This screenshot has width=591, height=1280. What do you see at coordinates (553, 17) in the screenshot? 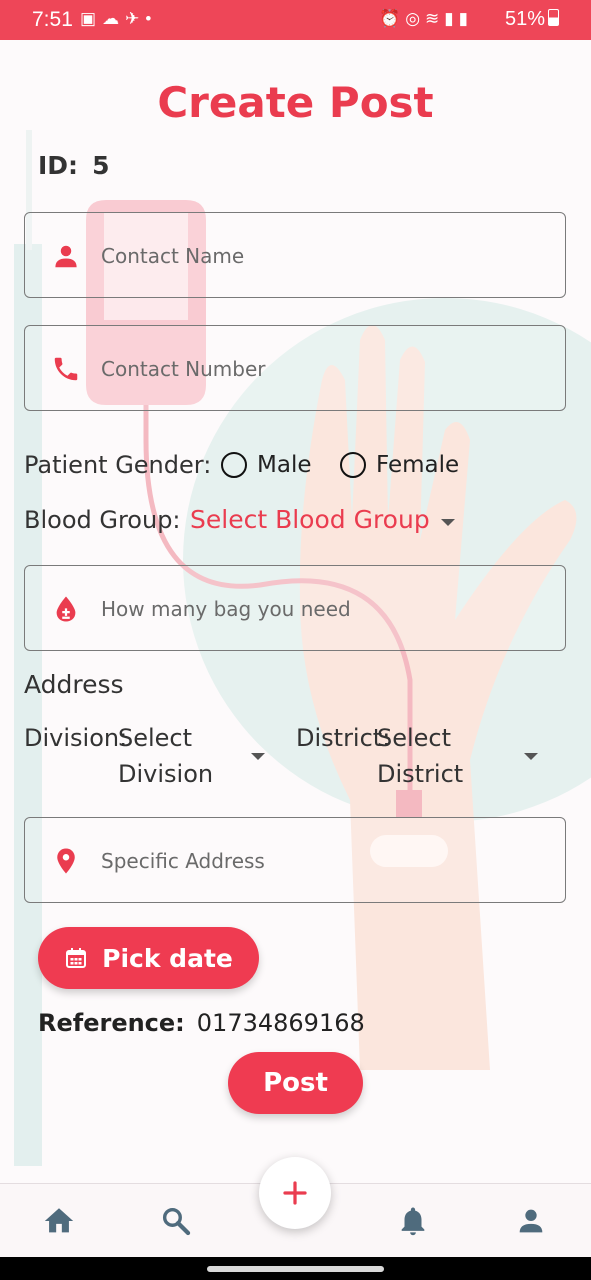
I see `battery-icon` at bounding box center [553, 17].